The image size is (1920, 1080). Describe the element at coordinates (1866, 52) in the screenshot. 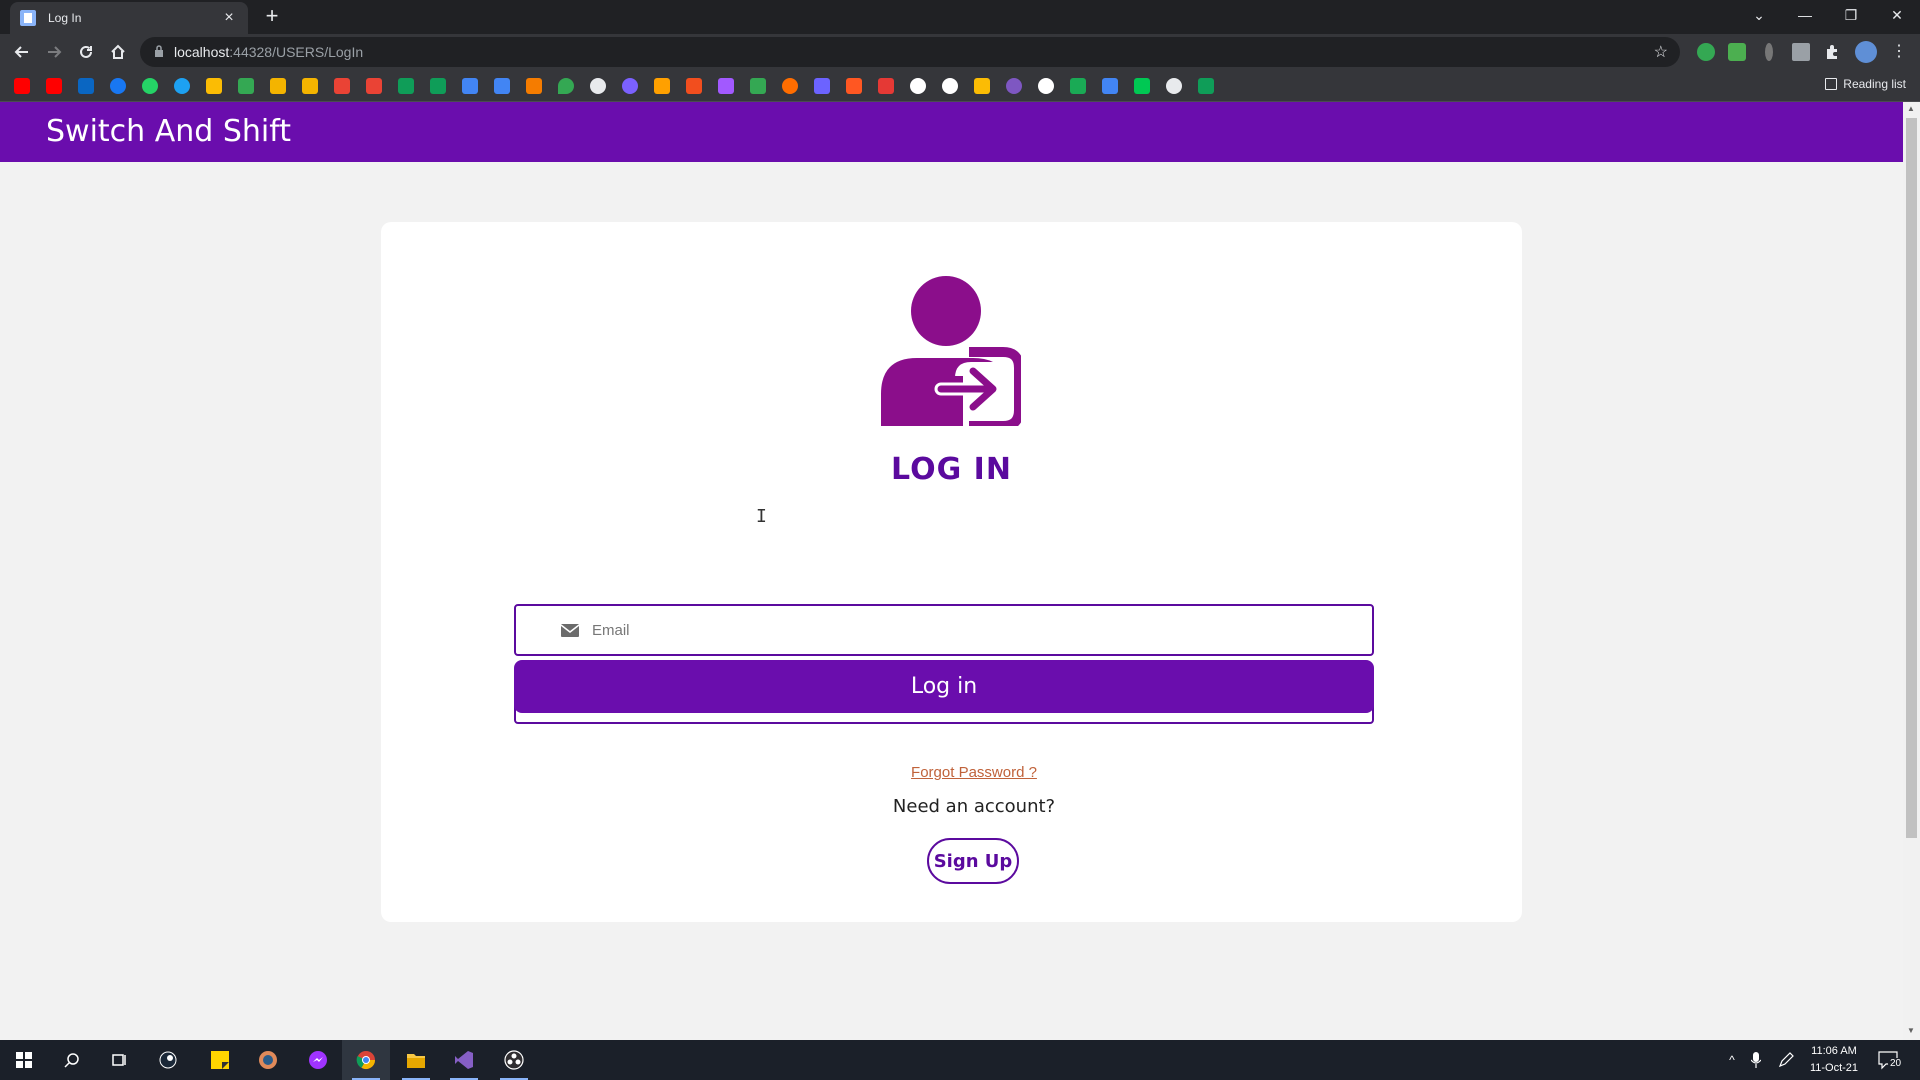

I see `profile-avatar` at that location.